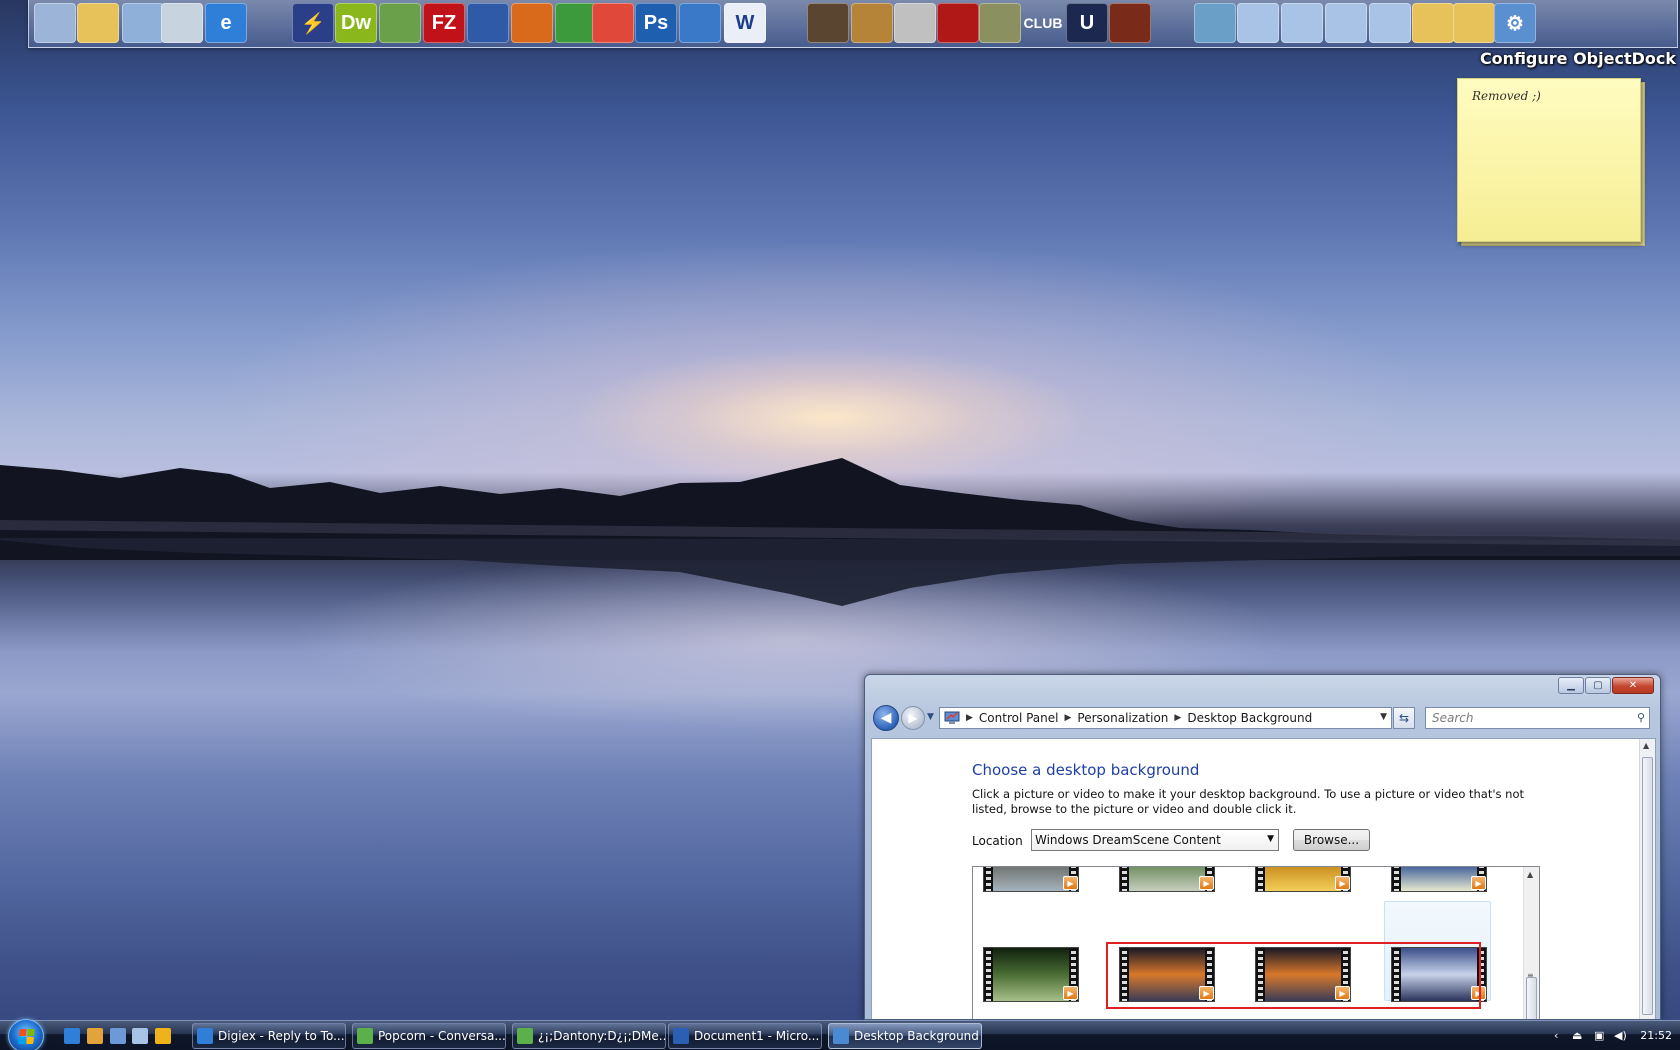 The image size is (1680, 1050). I want to click on computer-shortcut-3-icon, so click(1346, 23).